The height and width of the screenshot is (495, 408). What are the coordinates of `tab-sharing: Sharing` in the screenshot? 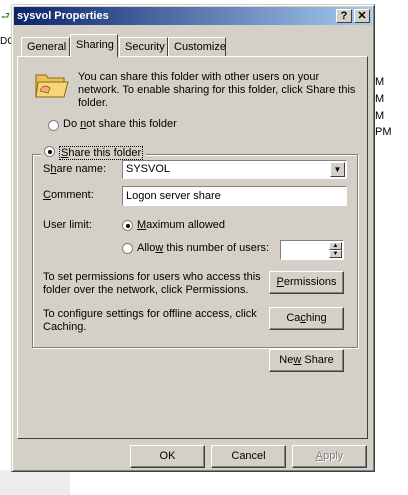 It's located at (94, 45).